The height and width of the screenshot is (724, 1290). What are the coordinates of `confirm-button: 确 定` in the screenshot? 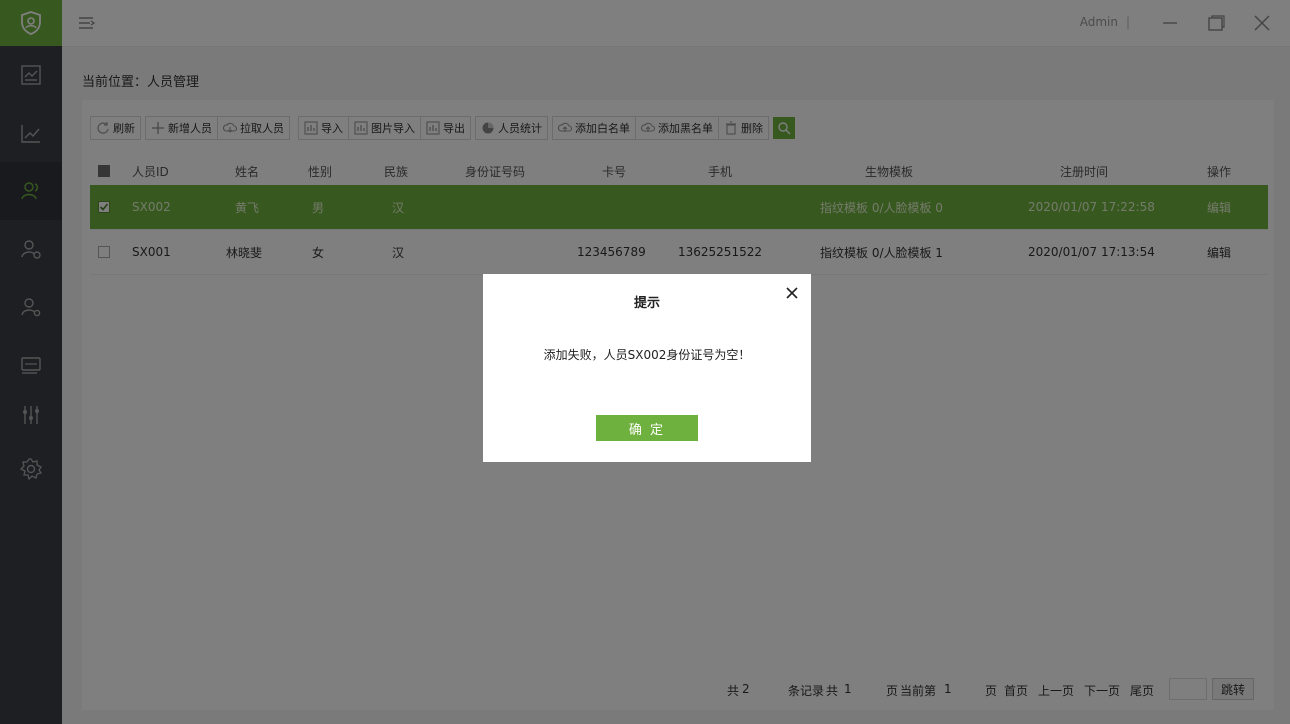 It's located at (647, 428).